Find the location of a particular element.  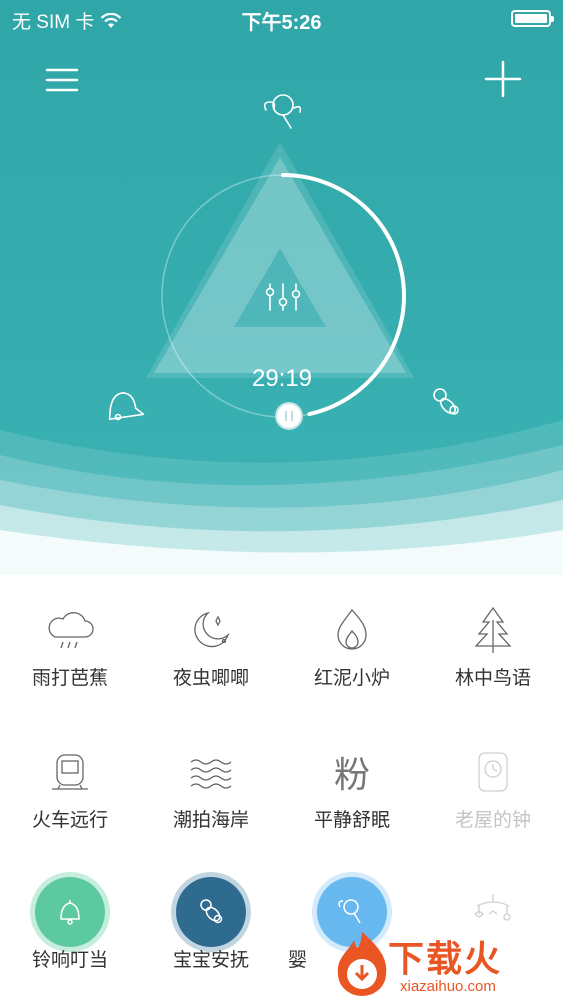

sound-tile-rain: 雨打芭蕉 is located at coordinates (70, 640).